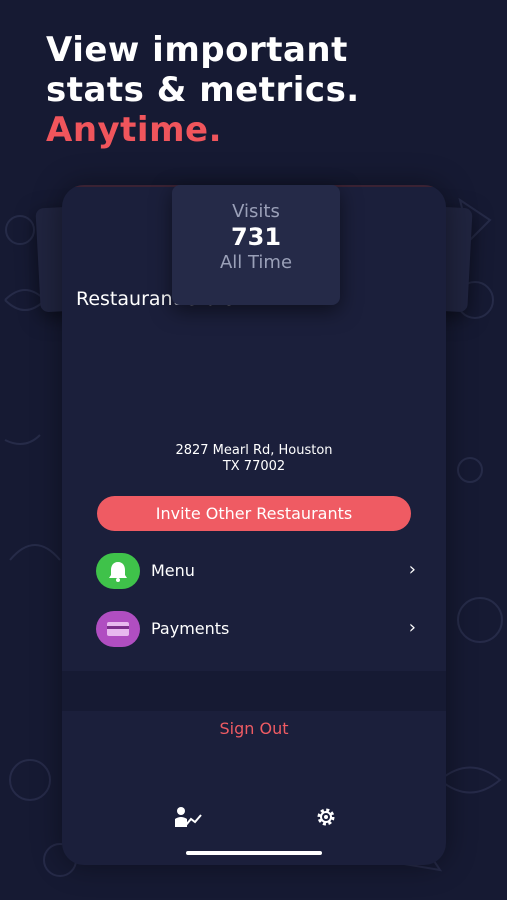 The width and height of the screenshot is (507, 900). Describe the element at coordinates (197, 50) in the screenshot. I see `headline-line-1: View important` at that location.